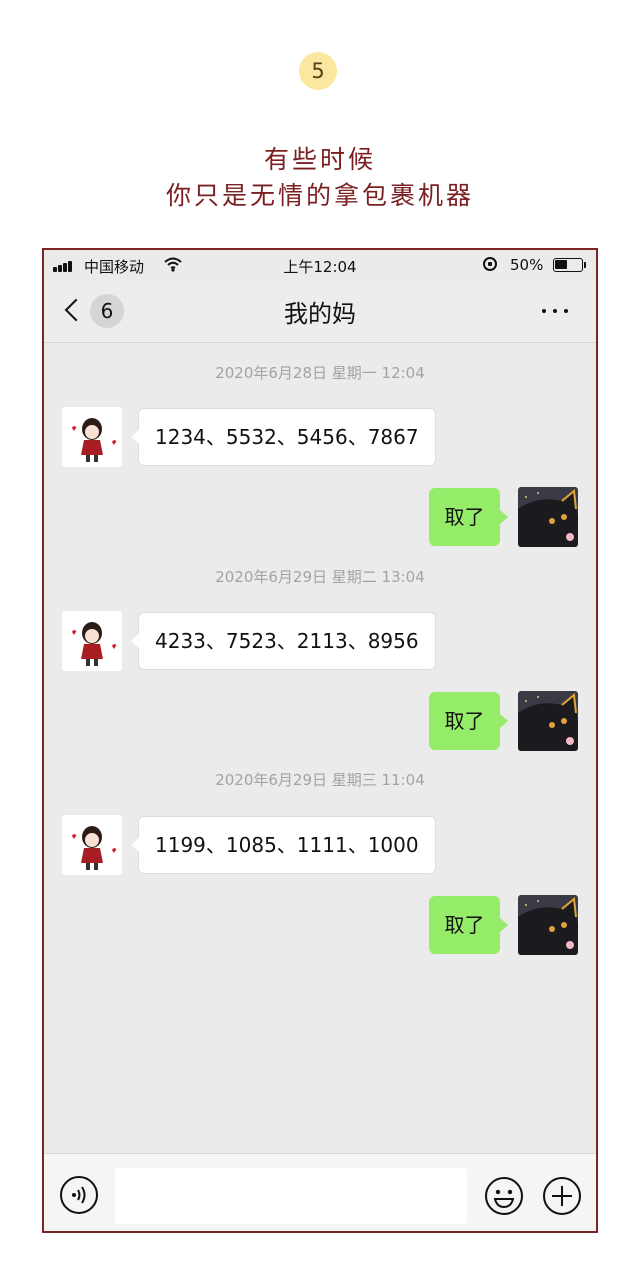 The height and width of the screenshot is (1277, 640). What do you see at coordinates (568, 265) in the screenshot?
I see `battery-icon` at bounding box center [568, 265].